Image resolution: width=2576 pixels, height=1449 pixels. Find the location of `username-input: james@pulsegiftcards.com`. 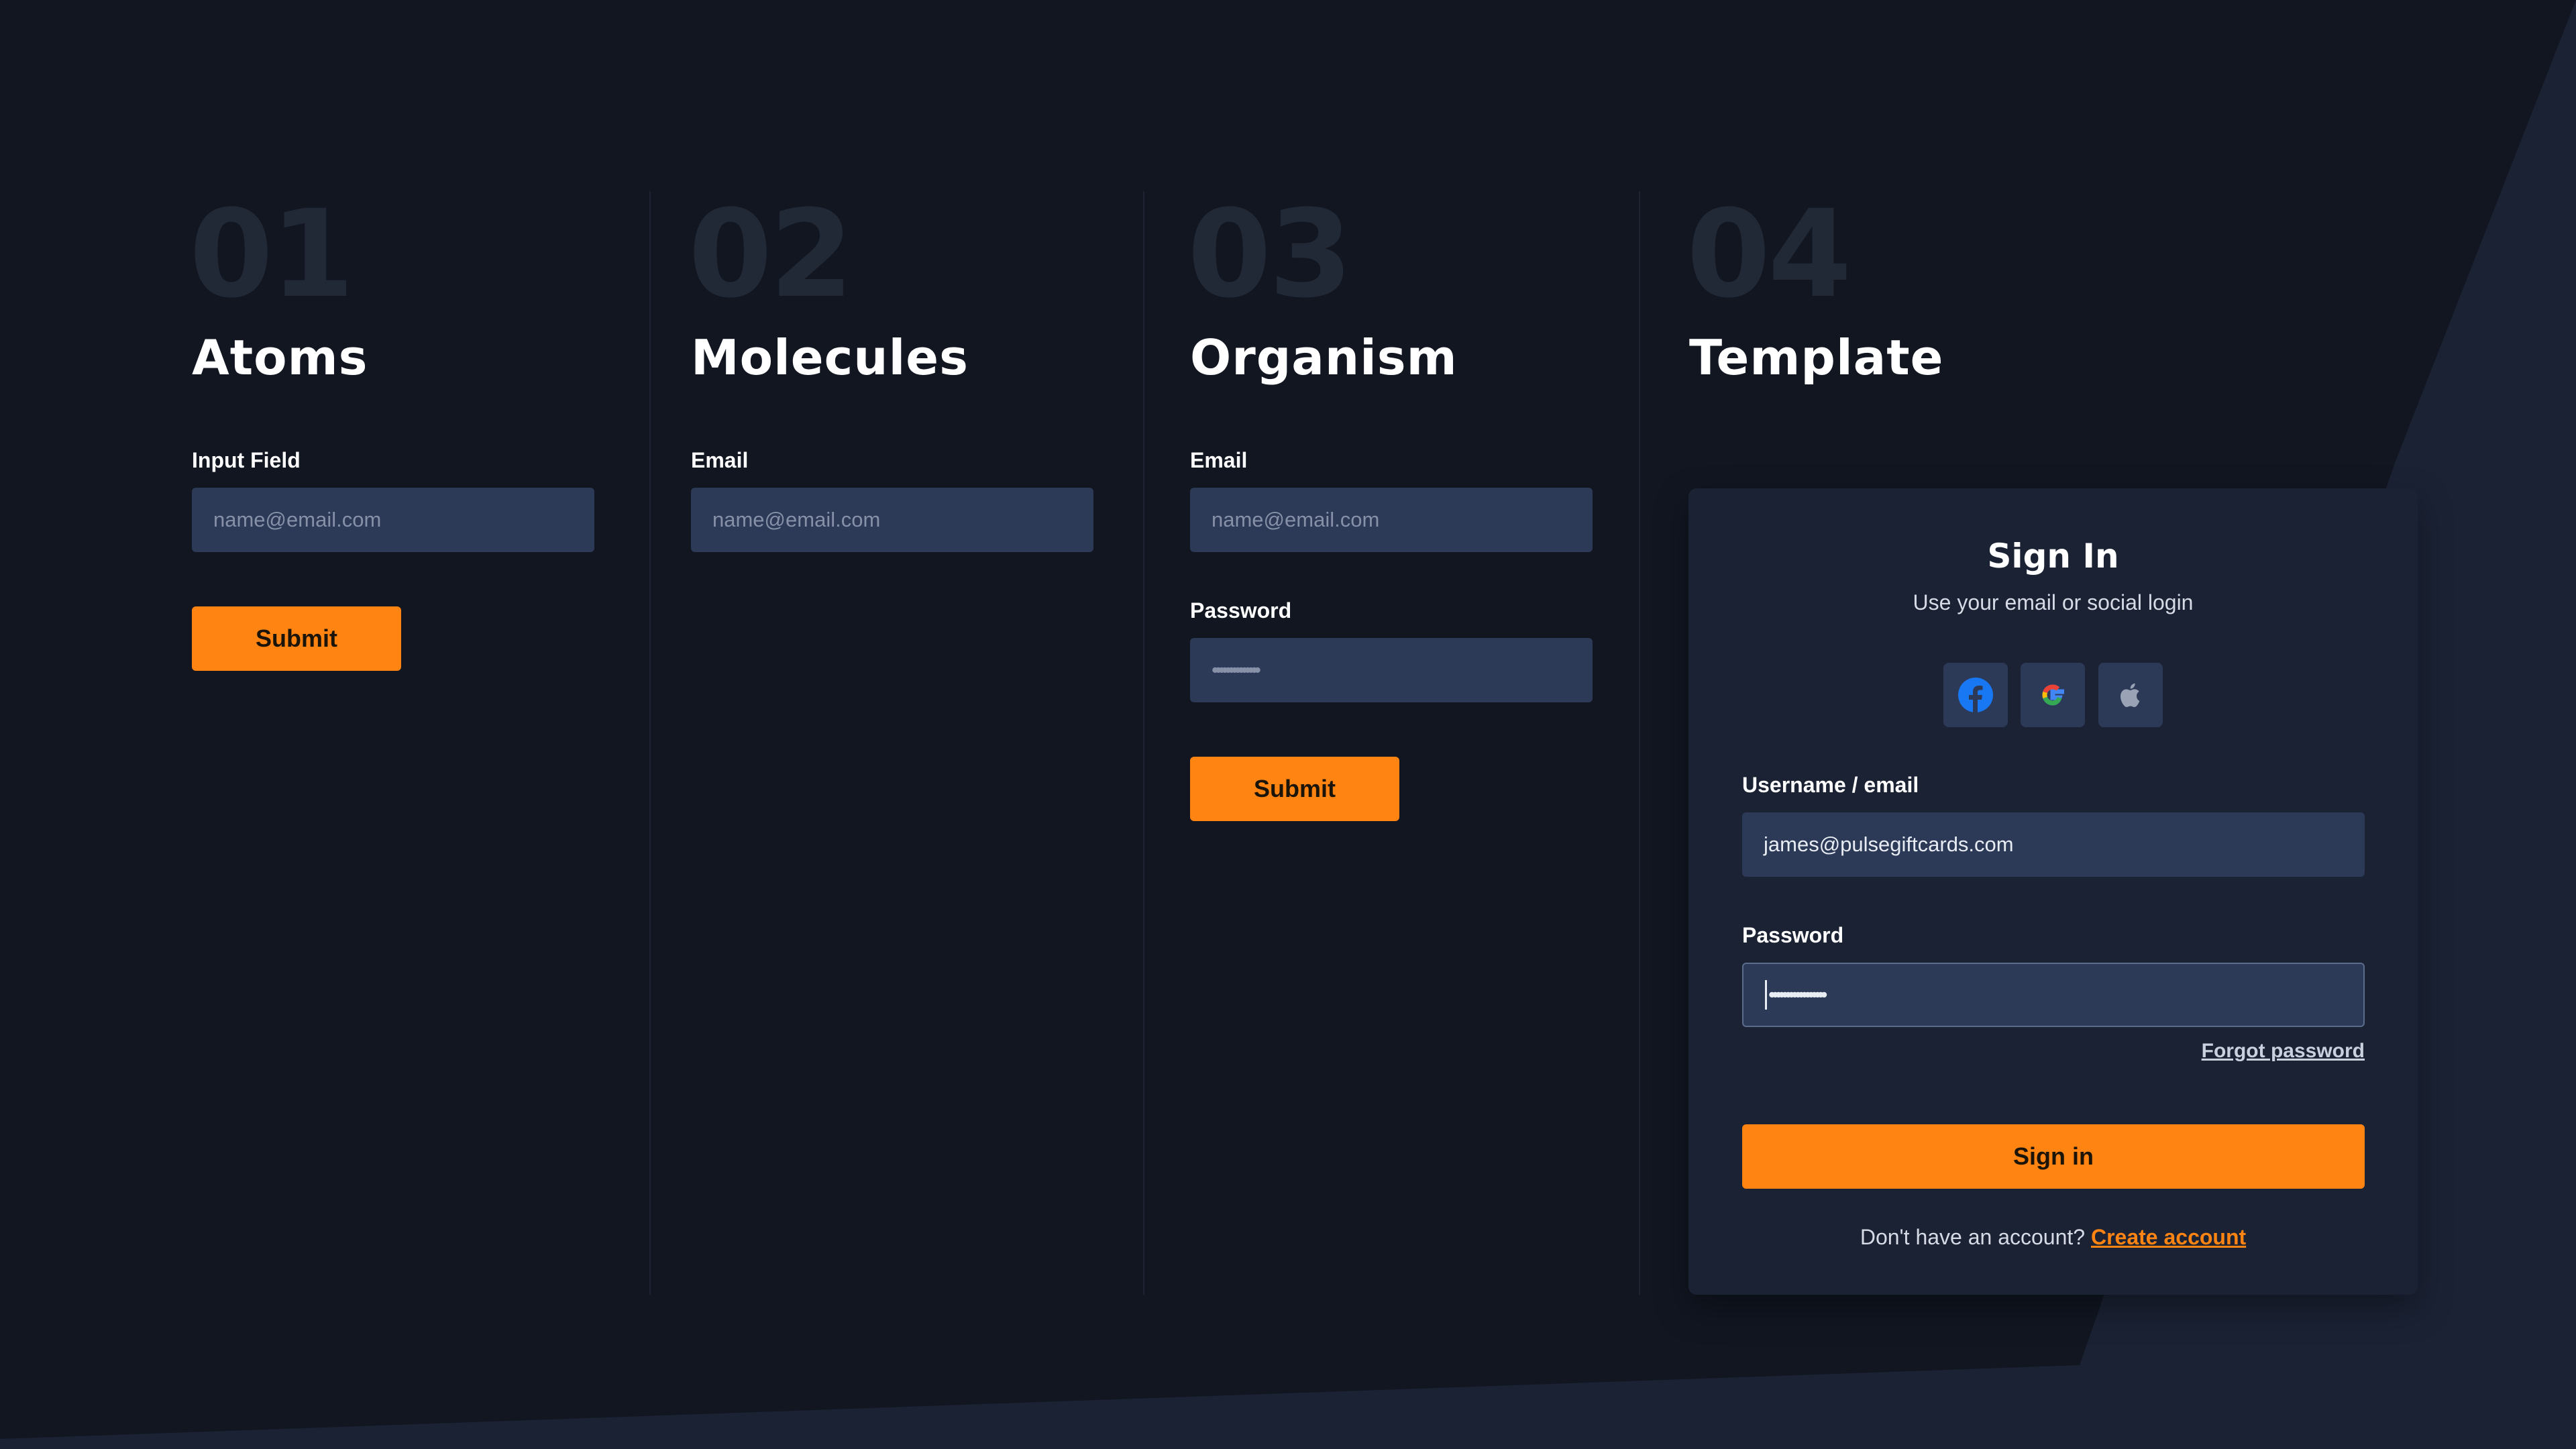

username-input: james@pulsegiftcards.com is located at coordinates (2053, 844).